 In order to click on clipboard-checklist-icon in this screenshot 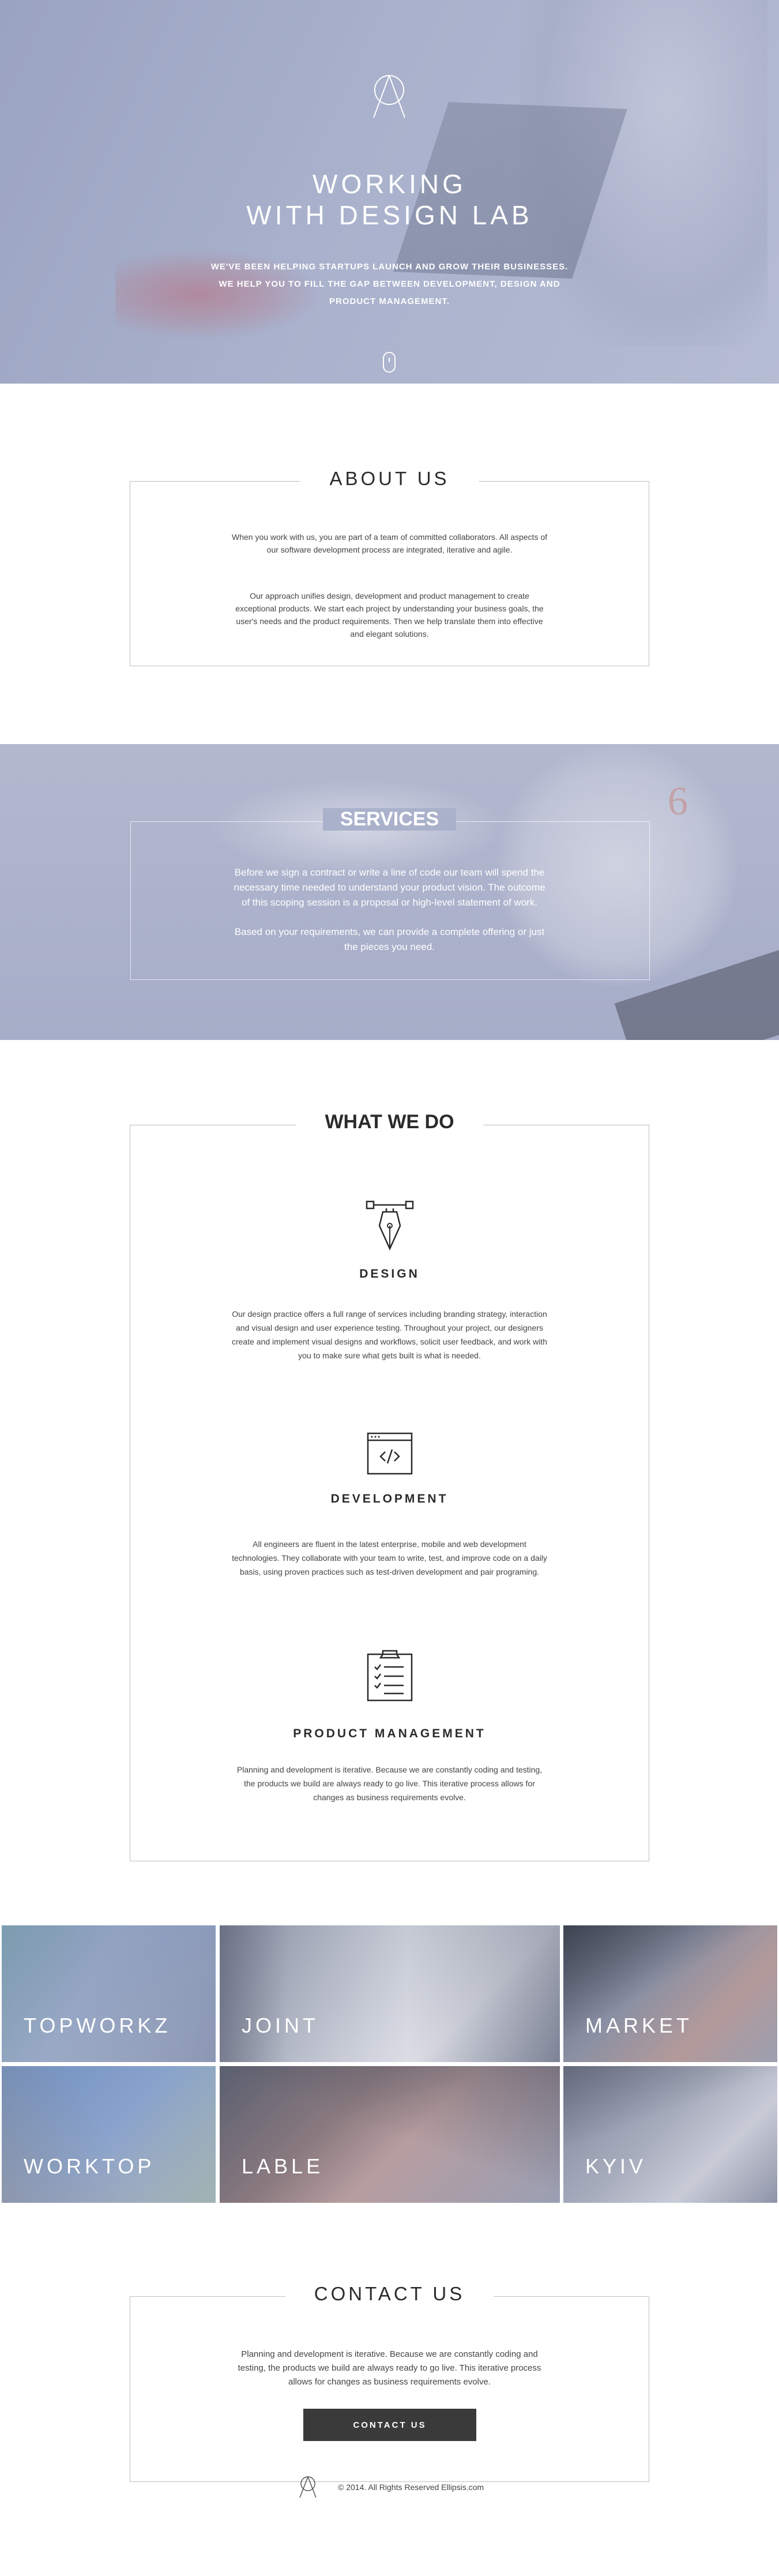, I will do `click(389, 1676)`.